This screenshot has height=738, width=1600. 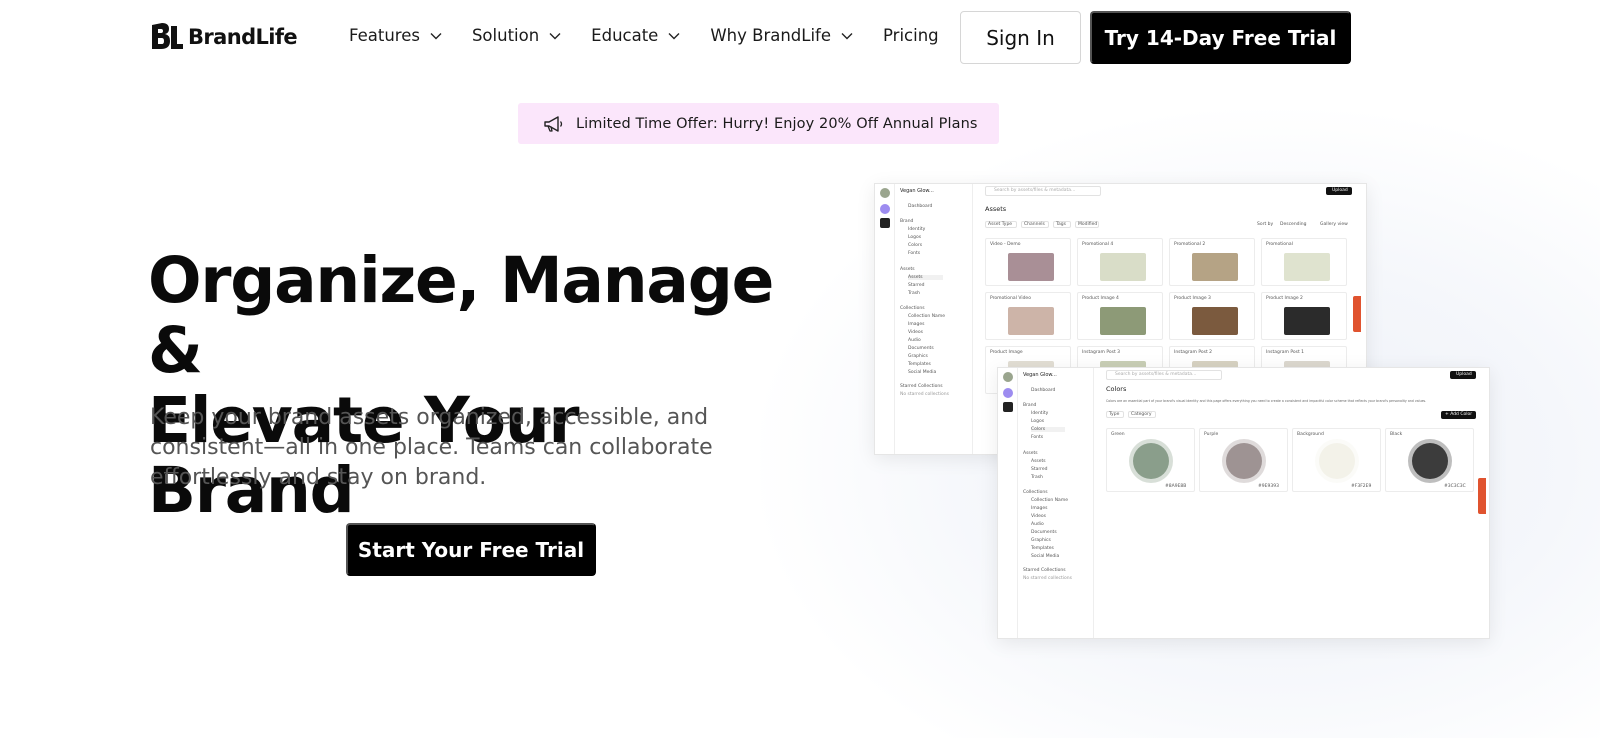 I want to click on upload-button: Upload, so click(x=1339, y=191).